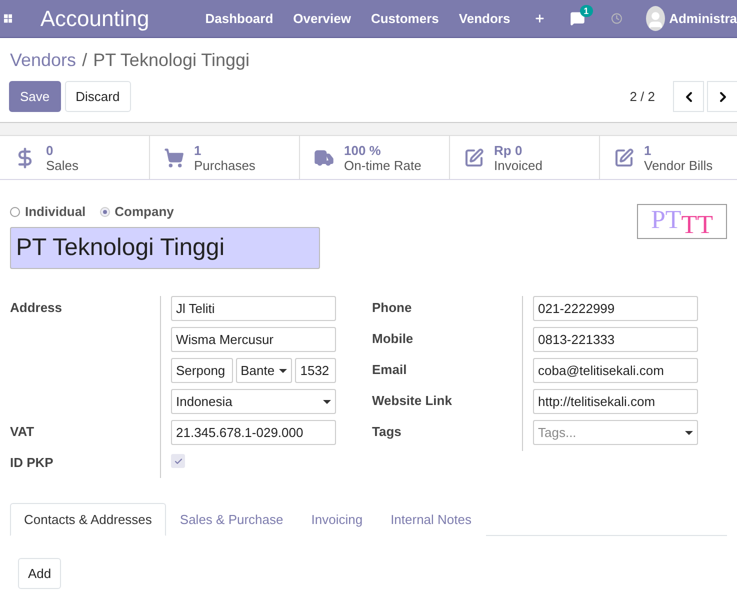 The width and height of the screenshot is (737, 601). Describe the element at coordinates (393, 339) in the screenshot. I see `field-label: Mobile` at that location.